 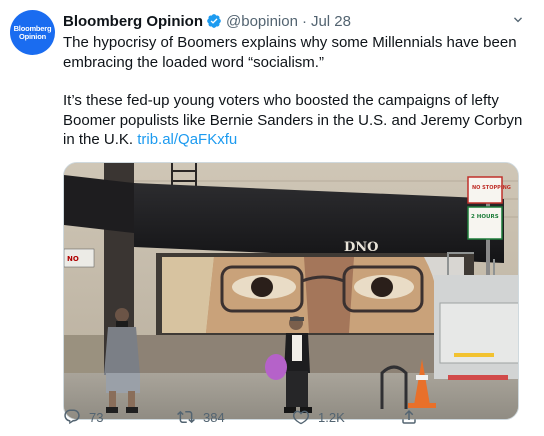 What do you see at coordinates (72, 417) in the screenshot?
I see `reply-icon` at bounding box center [72, 417].